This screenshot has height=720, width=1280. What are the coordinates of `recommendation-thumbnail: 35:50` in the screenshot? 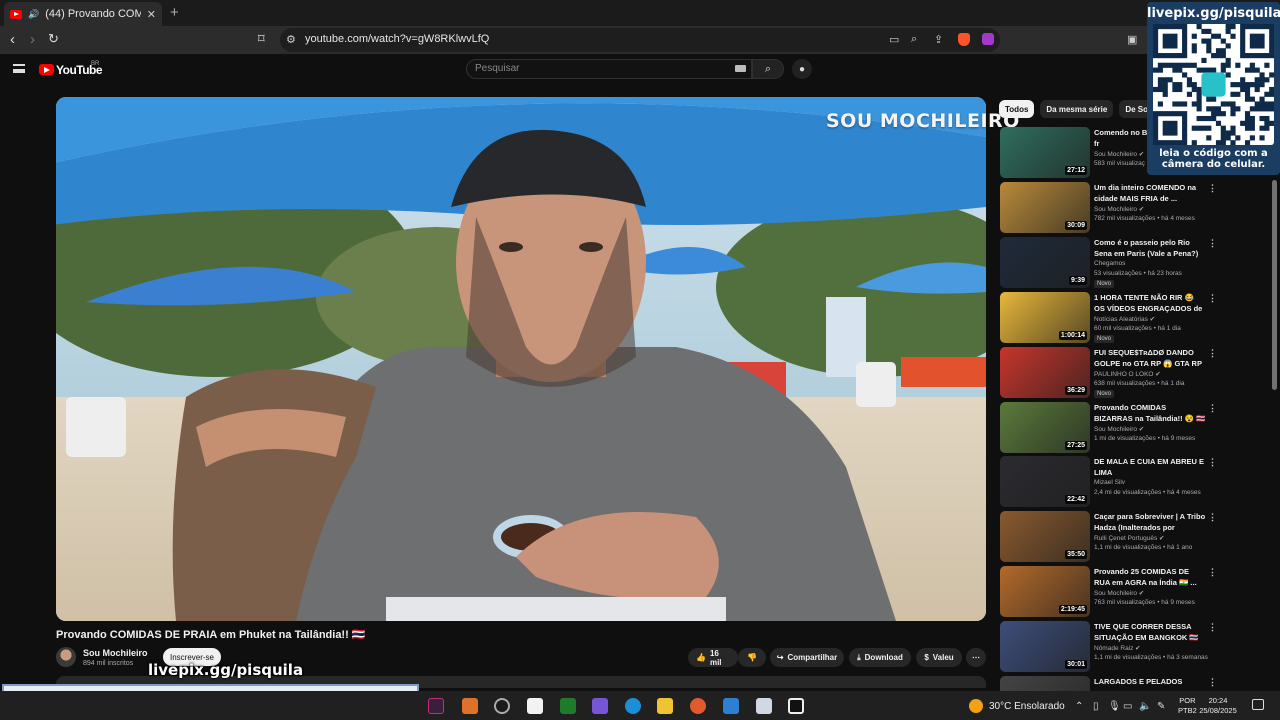 It's located at (1045, 536).